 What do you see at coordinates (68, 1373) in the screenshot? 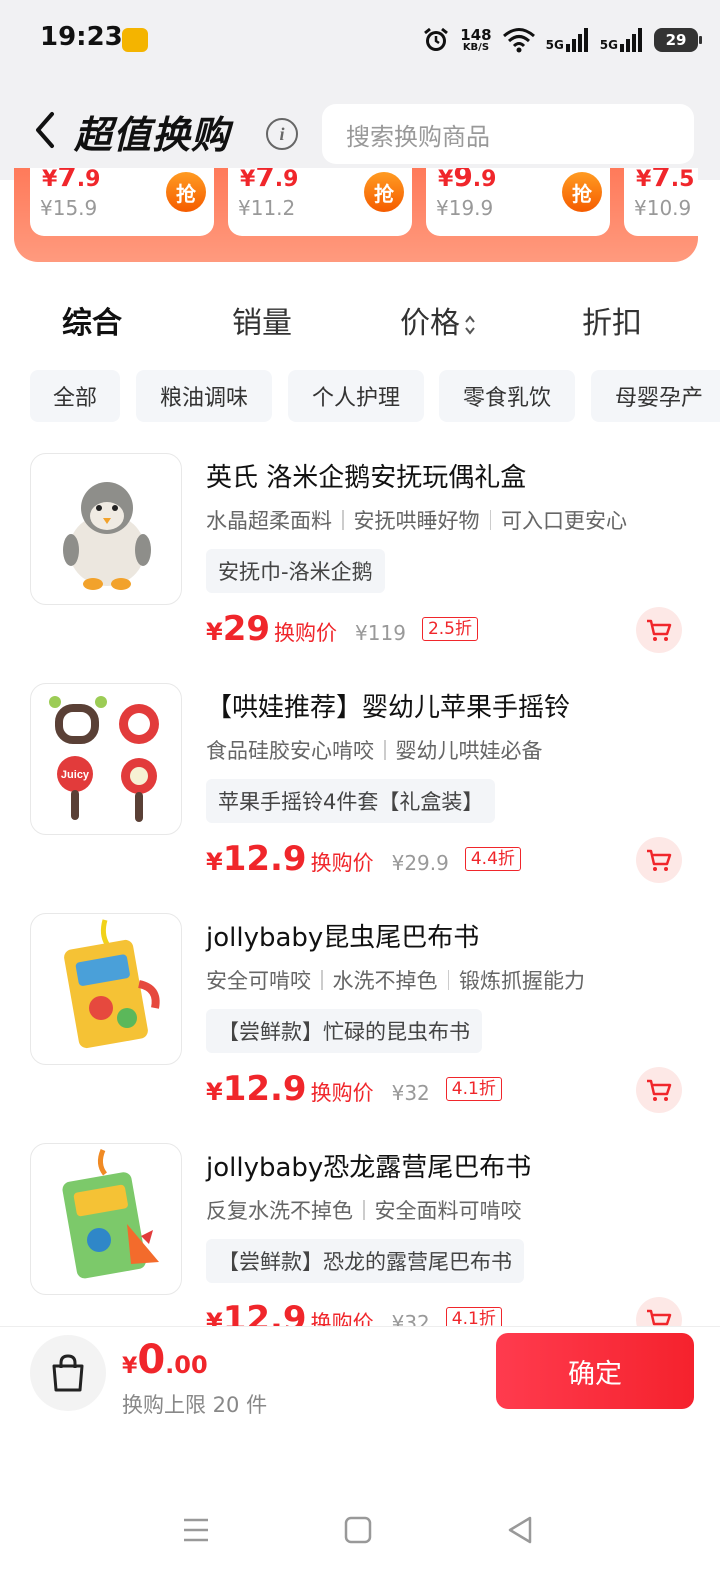
I see `bag-button` at bounding box center [68, 1373].